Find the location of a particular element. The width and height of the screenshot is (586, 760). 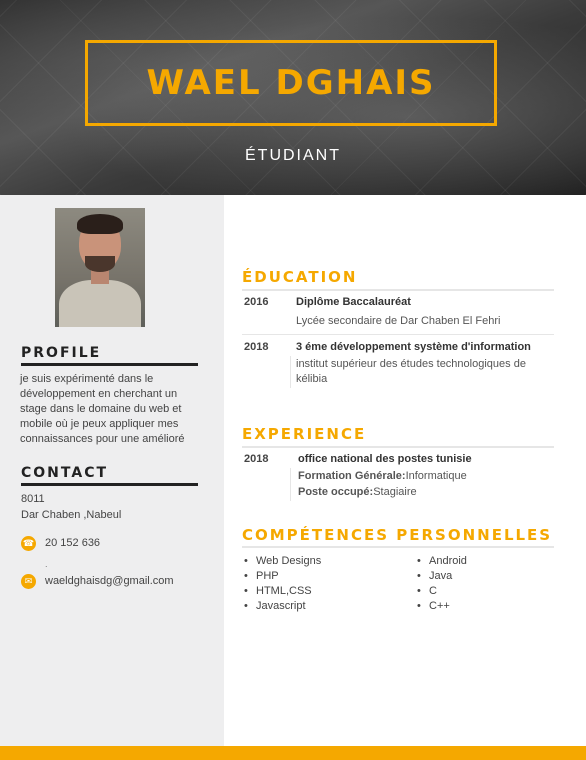

experience-position: Poste occupé:Stagiaire is located at coordinates (357, 492).